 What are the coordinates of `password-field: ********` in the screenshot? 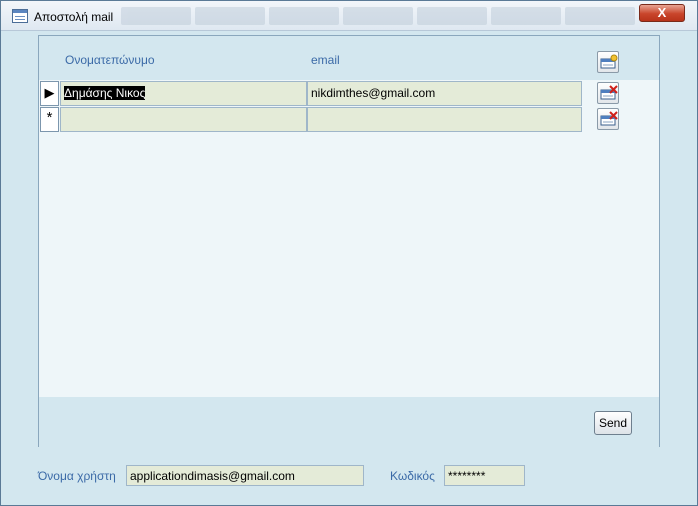 It's located at (484, 475).